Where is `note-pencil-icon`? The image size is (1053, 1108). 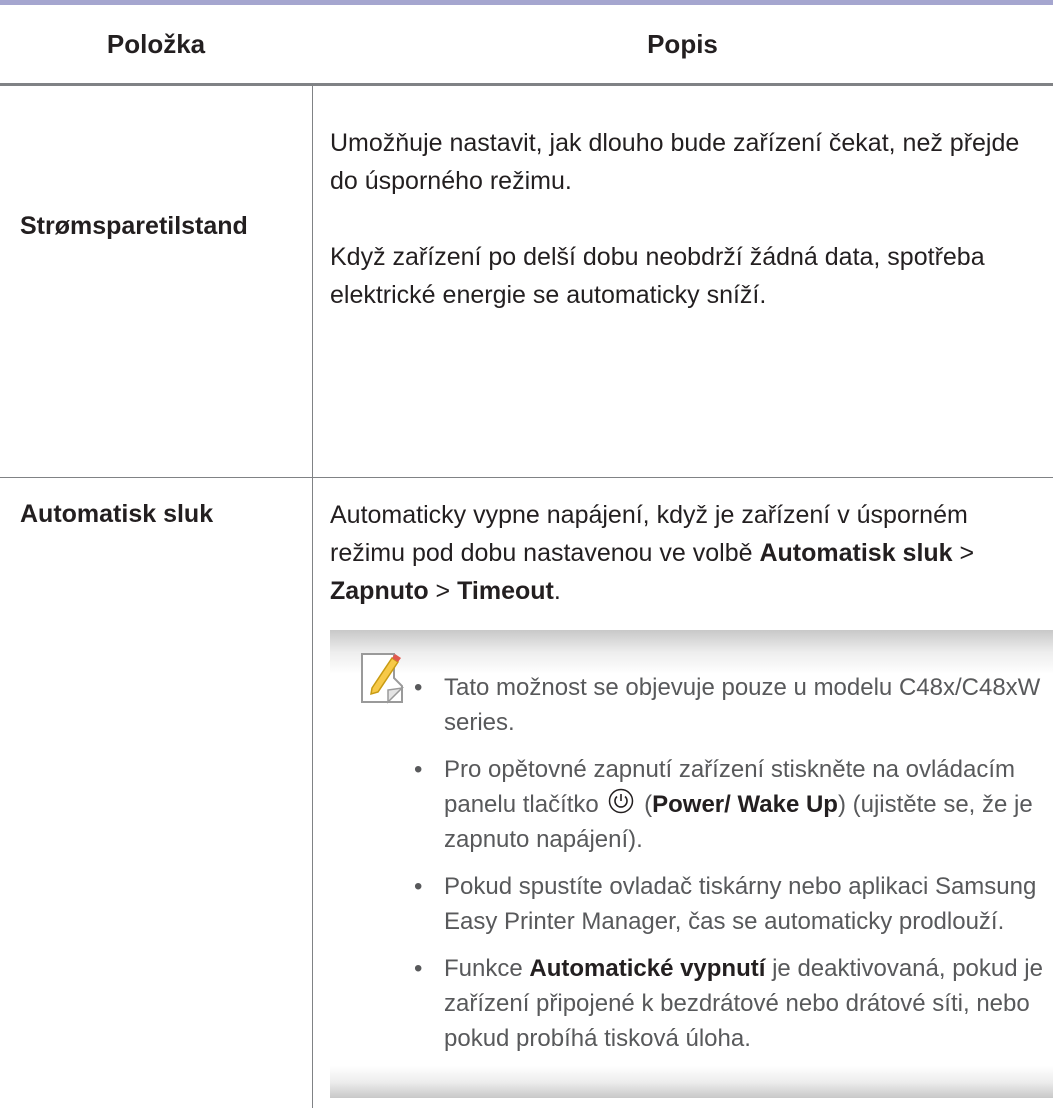
note-pencil-icon is located at coordinates (383, 678).